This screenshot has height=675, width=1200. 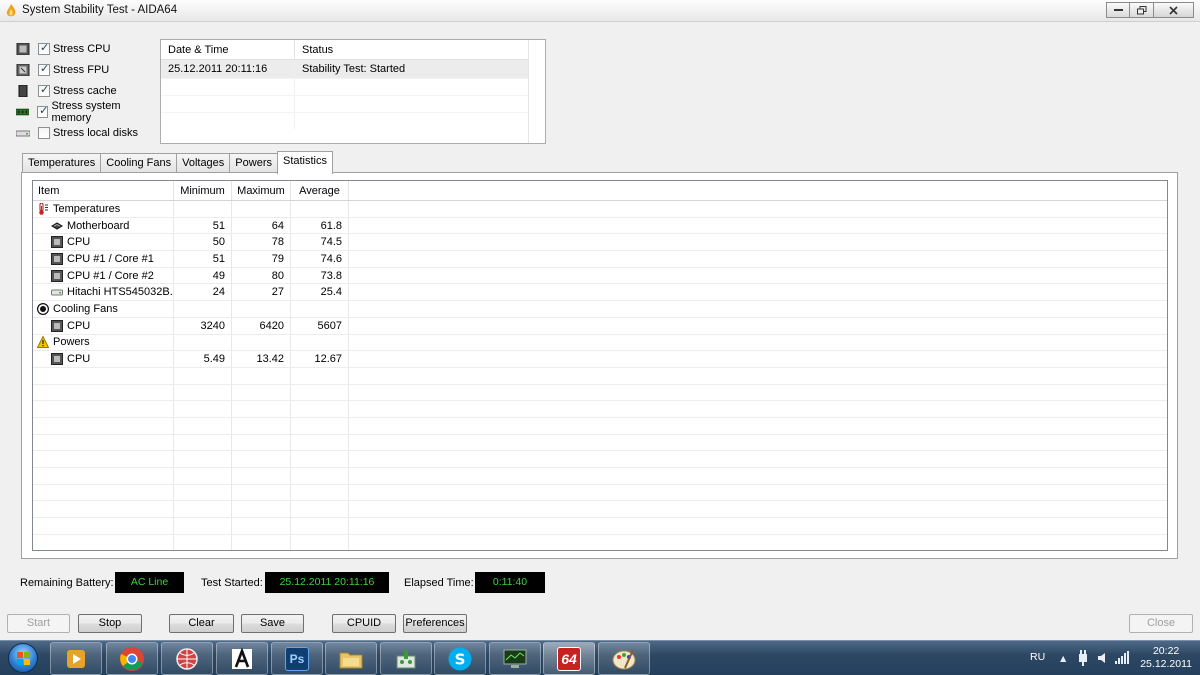 I want to click on save-button: Save, so click(x=272, y=623).